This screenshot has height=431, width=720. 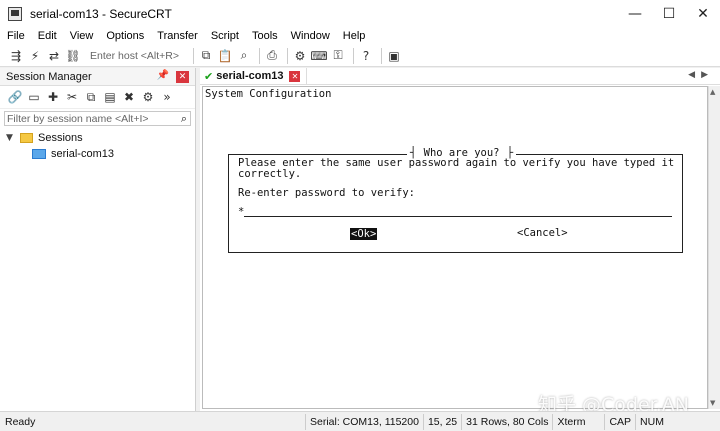 I want to click on menu-options: Options, so click(x=125, y=36).